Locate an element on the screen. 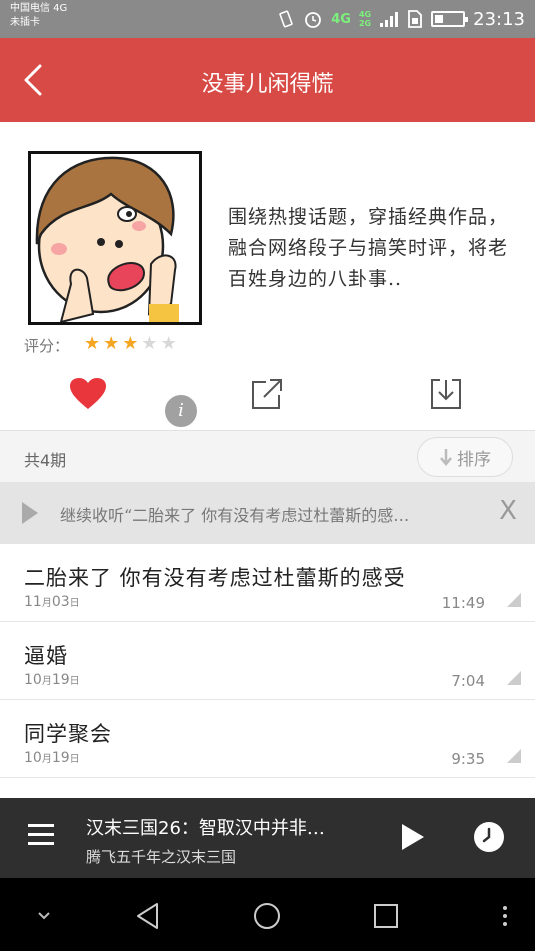  episode-duration: 9:35 is located at coordinates (468, 759).